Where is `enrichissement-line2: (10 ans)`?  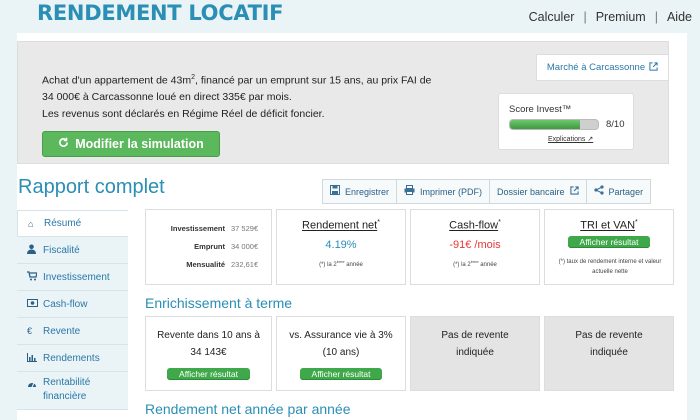
enrichissement-line2: (10 ans) is located at coordinates (341, 352).